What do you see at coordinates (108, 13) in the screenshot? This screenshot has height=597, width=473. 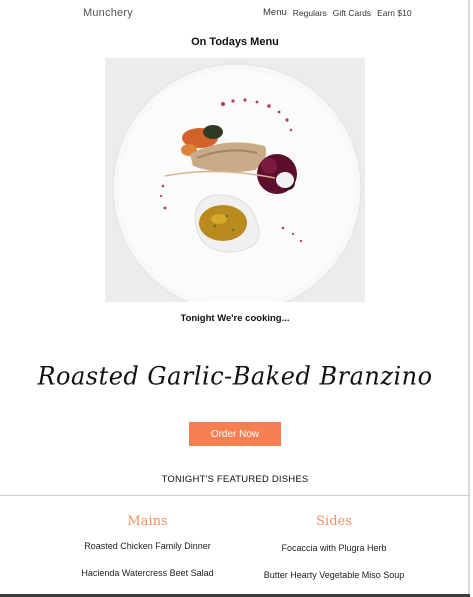 I see `brand-logo: Munchery` at bounding box center [108, 13].